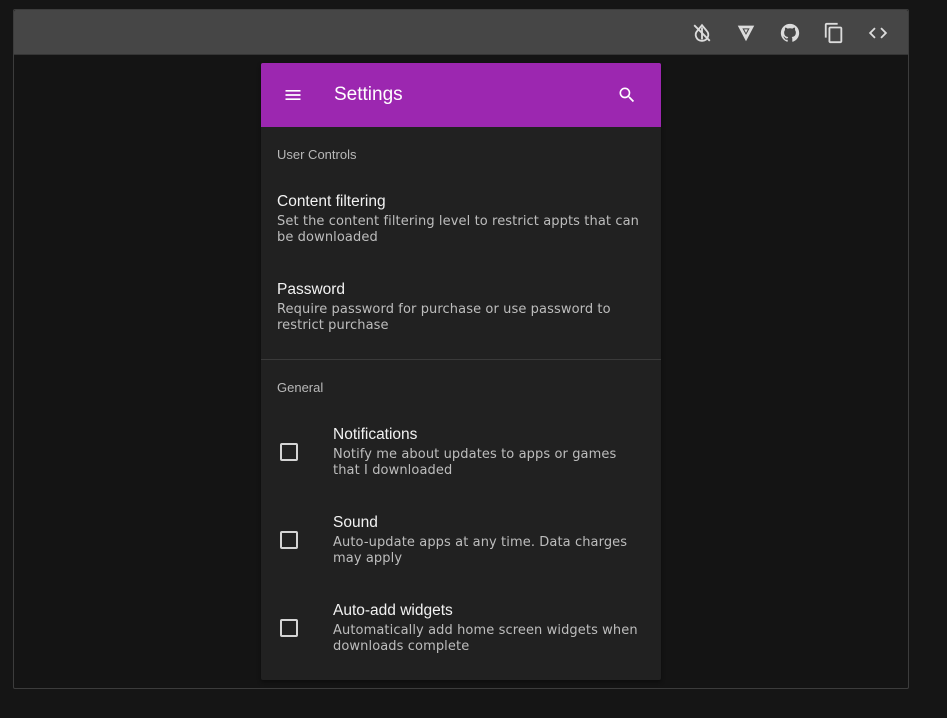  I want to click on notifications-checkbox, so click(289, 452).